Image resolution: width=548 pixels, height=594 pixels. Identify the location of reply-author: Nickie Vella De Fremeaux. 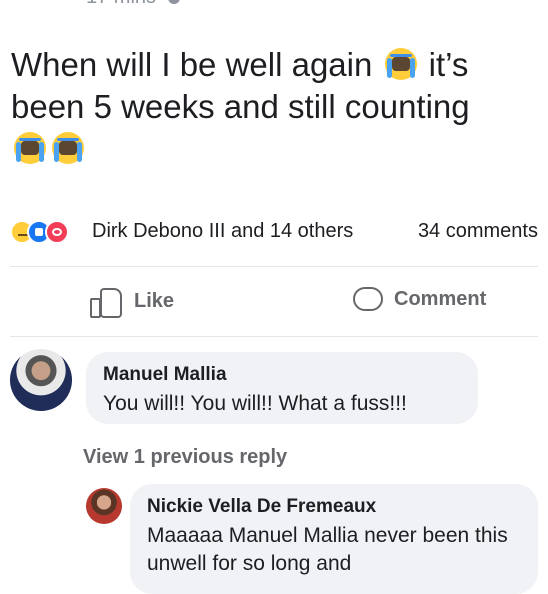
(261, 507).